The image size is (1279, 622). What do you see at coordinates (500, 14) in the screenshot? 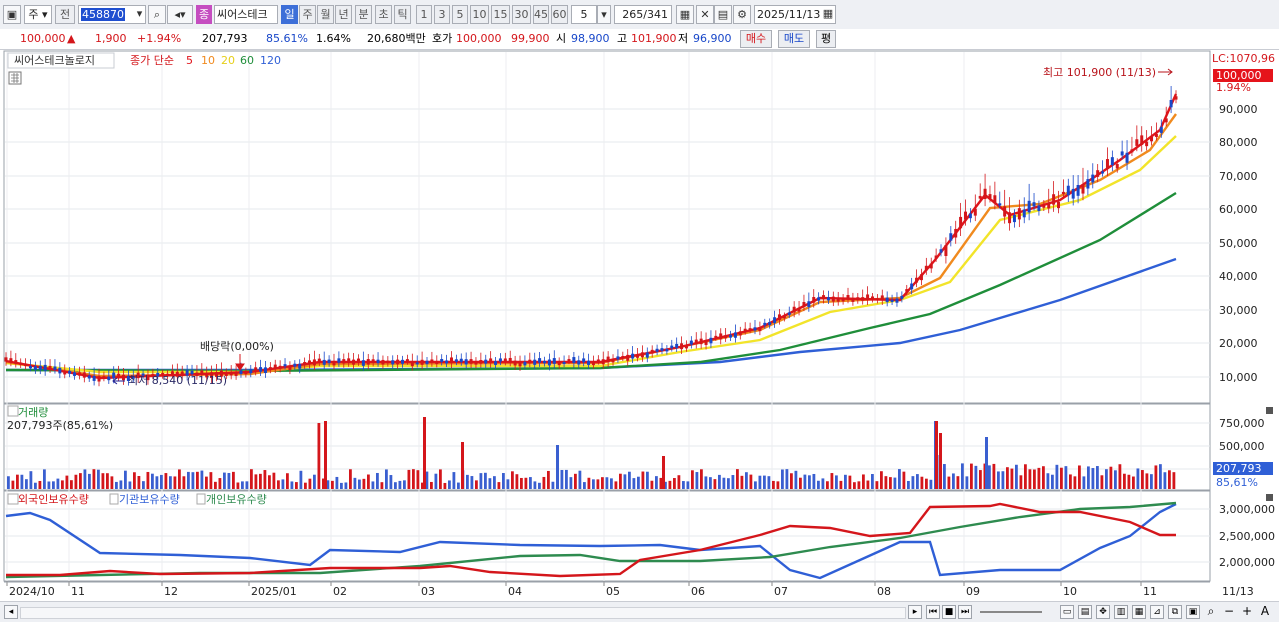
I see `minute-button-4: 15` at bounding box center [500, 14].